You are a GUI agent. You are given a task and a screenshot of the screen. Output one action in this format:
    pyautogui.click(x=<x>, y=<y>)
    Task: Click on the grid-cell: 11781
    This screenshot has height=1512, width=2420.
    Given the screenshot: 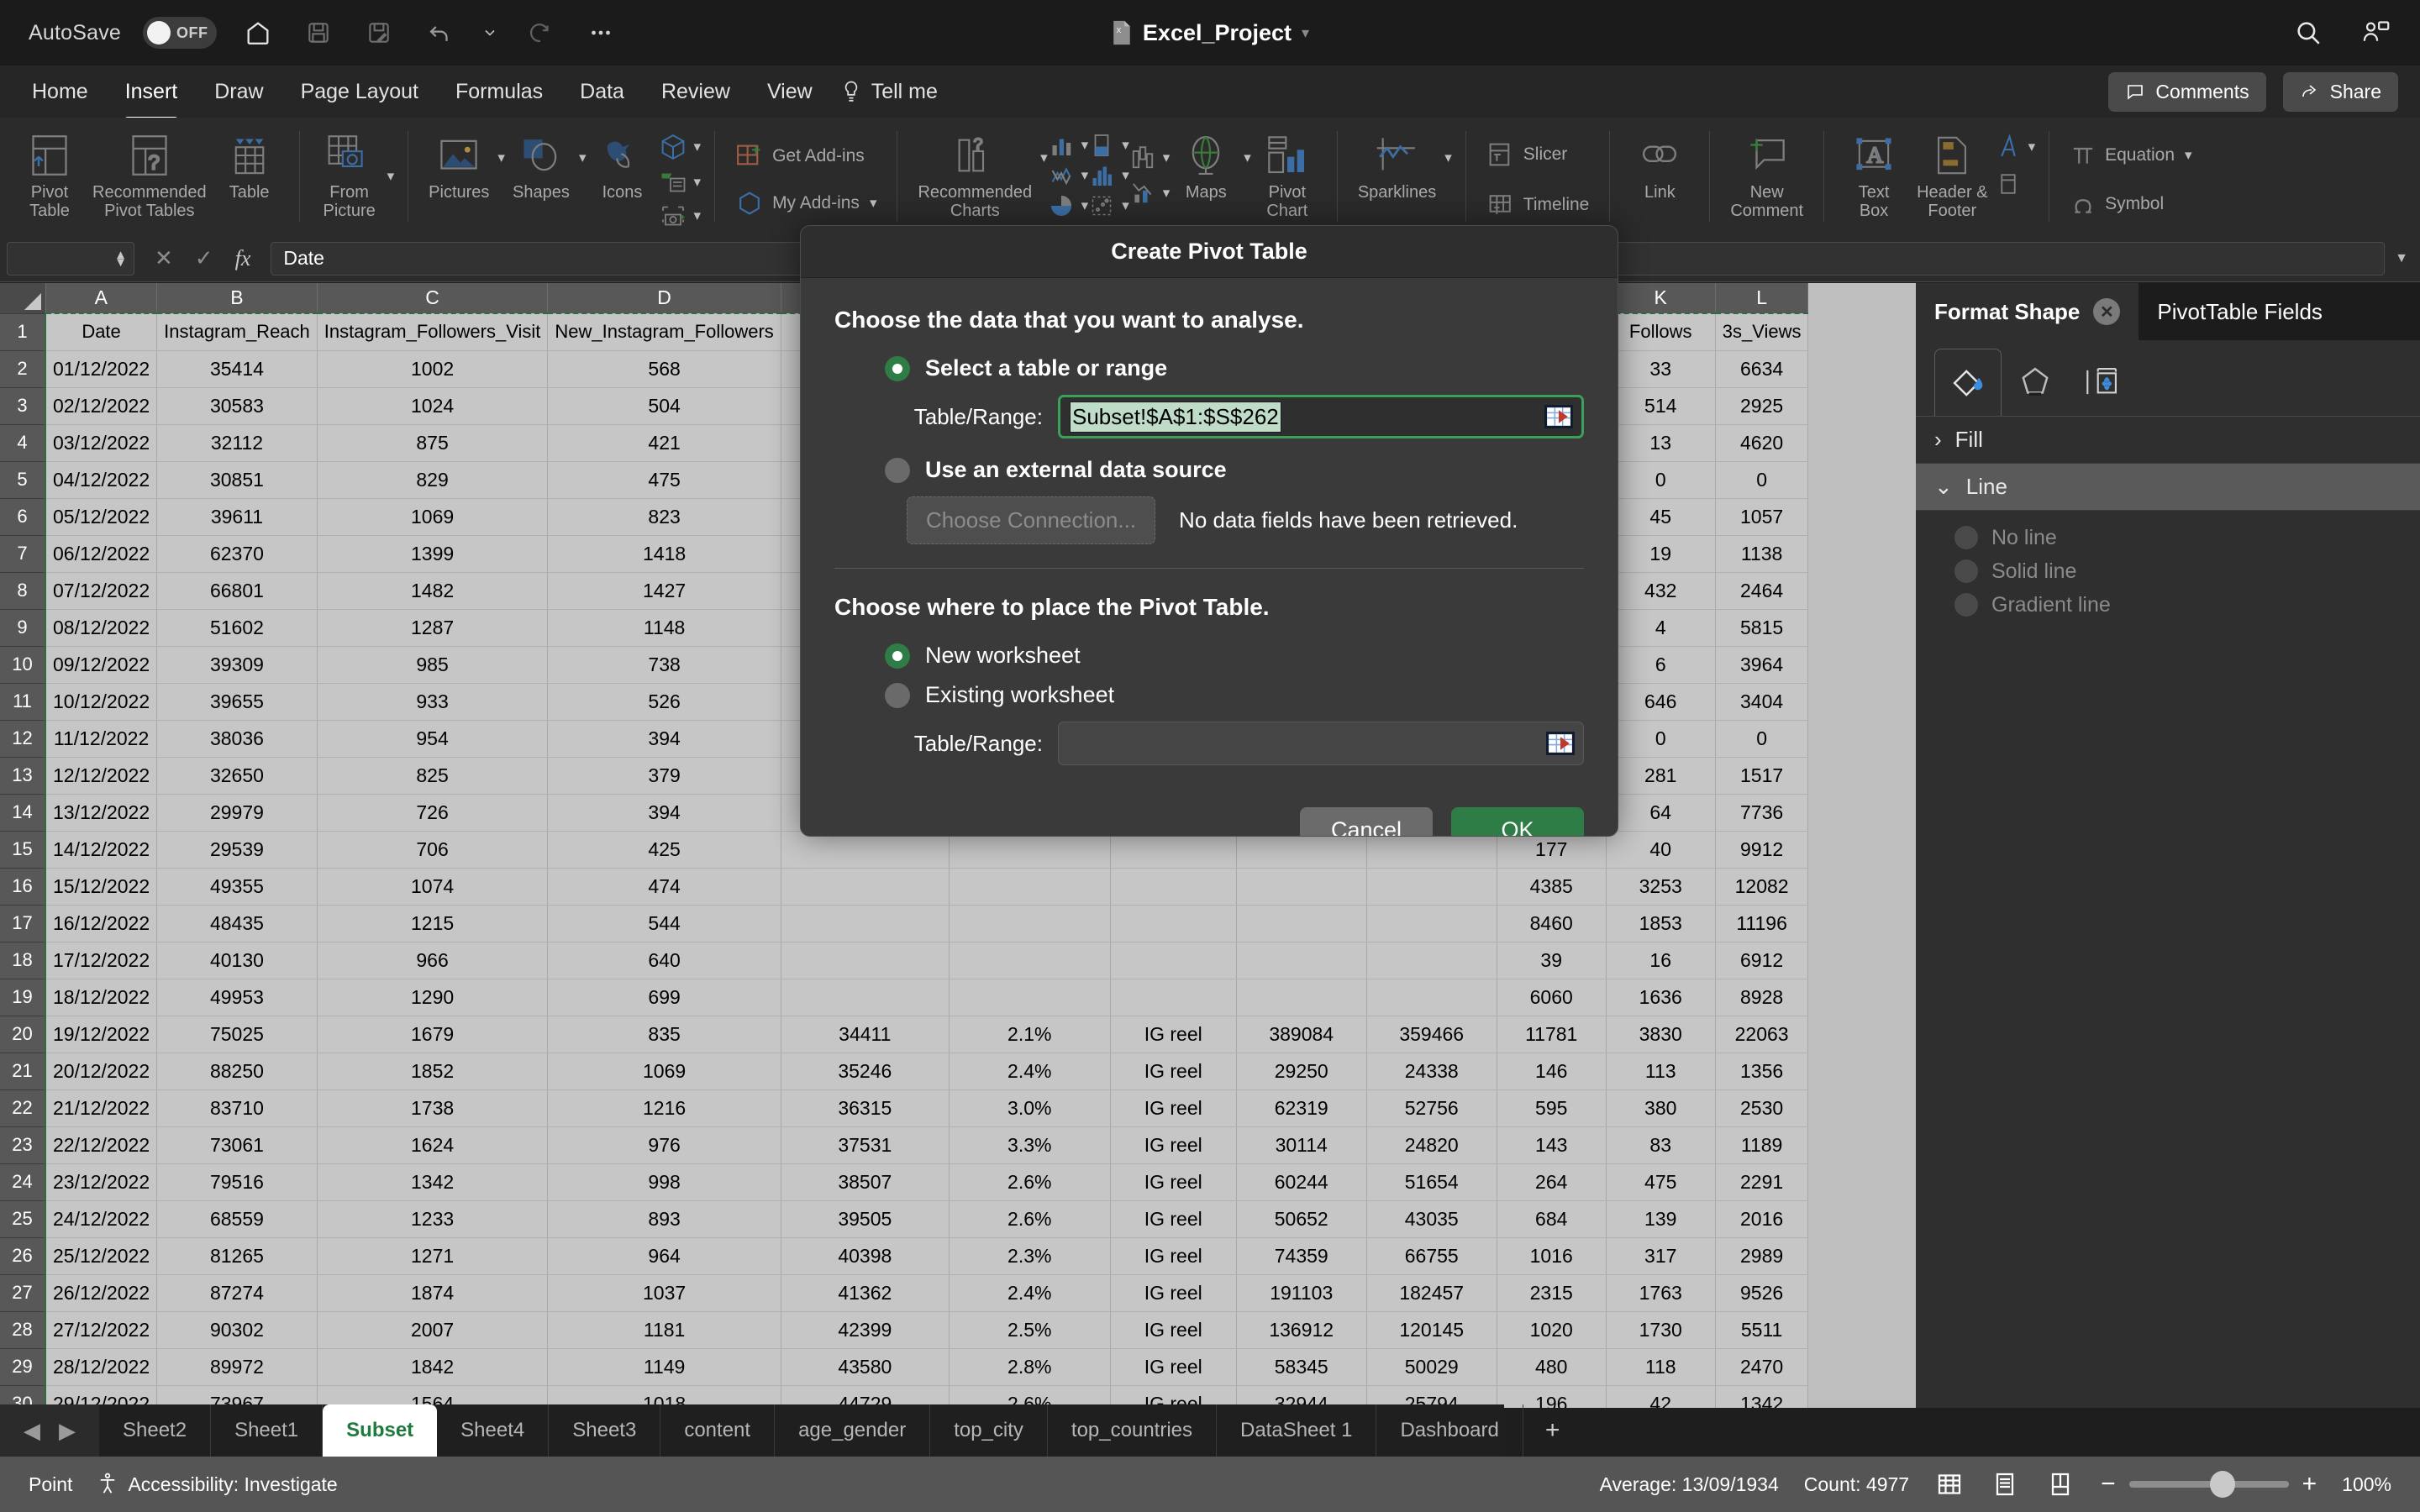 What is the action you would take?
    pyautogui.click(x=1552, y=1034)
    